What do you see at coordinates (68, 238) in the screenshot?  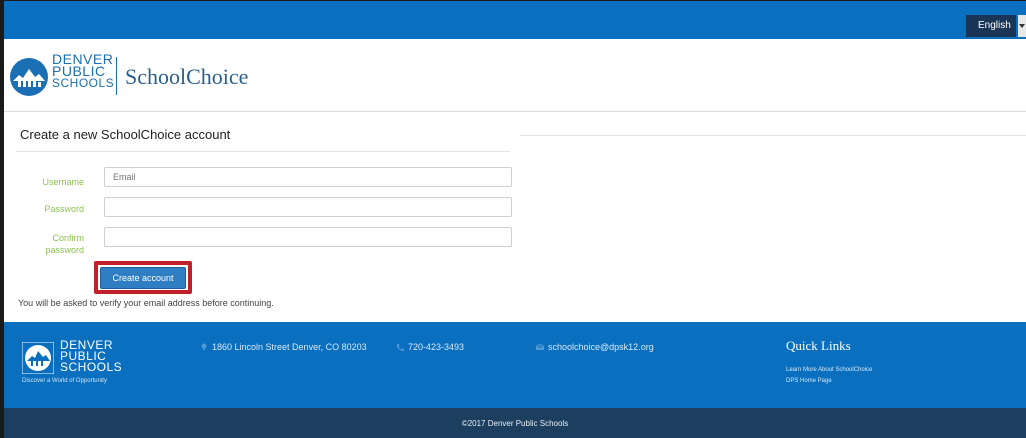 I see `confirm-label-line: Confirm` at bounding box center [68, 238].